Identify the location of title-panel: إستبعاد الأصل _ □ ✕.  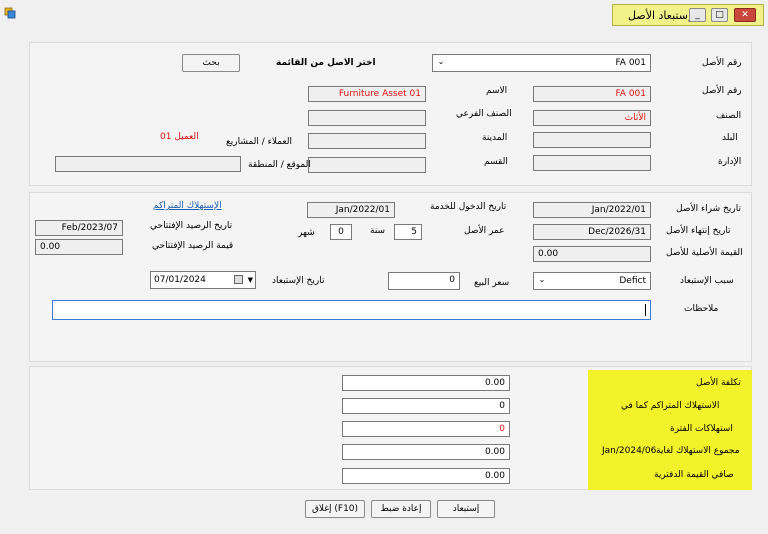
(688, 15).